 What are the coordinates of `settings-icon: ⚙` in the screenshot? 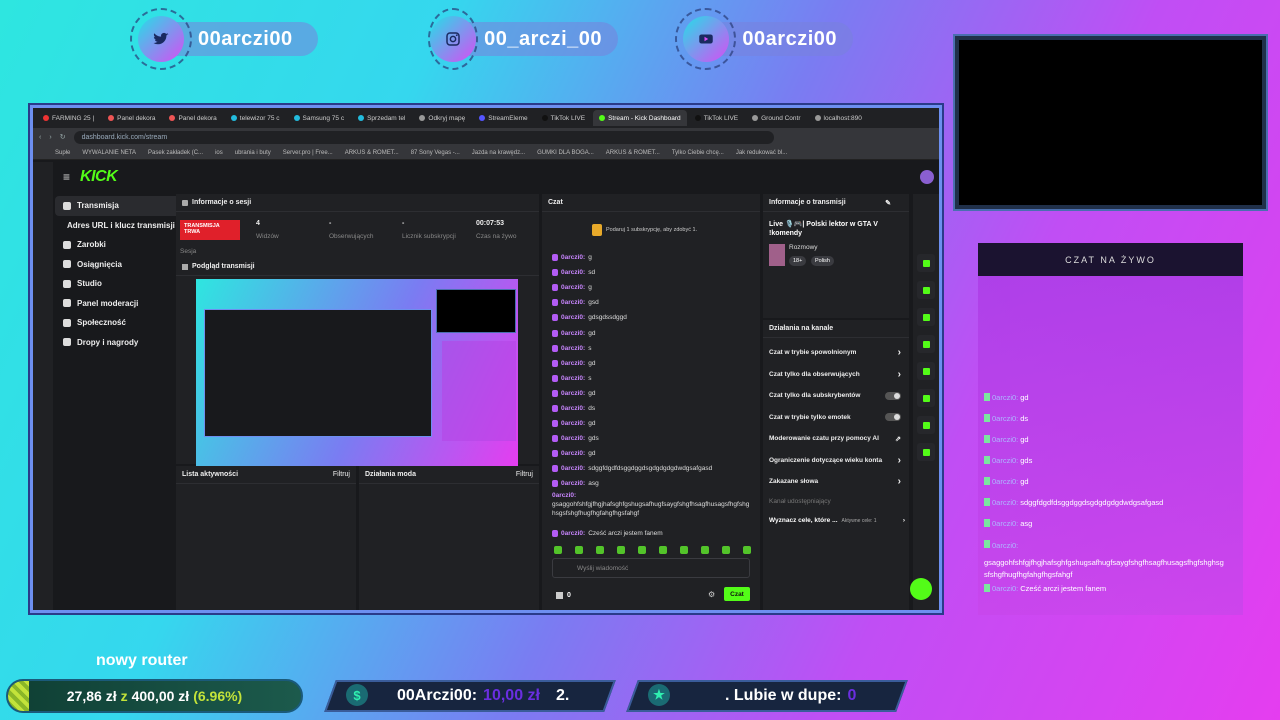 It's located at (711, 594).